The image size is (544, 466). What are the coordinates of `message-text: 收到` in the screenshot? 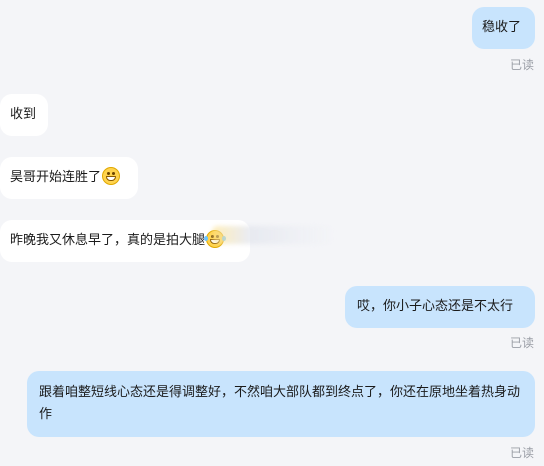 It's located at (23, 114).